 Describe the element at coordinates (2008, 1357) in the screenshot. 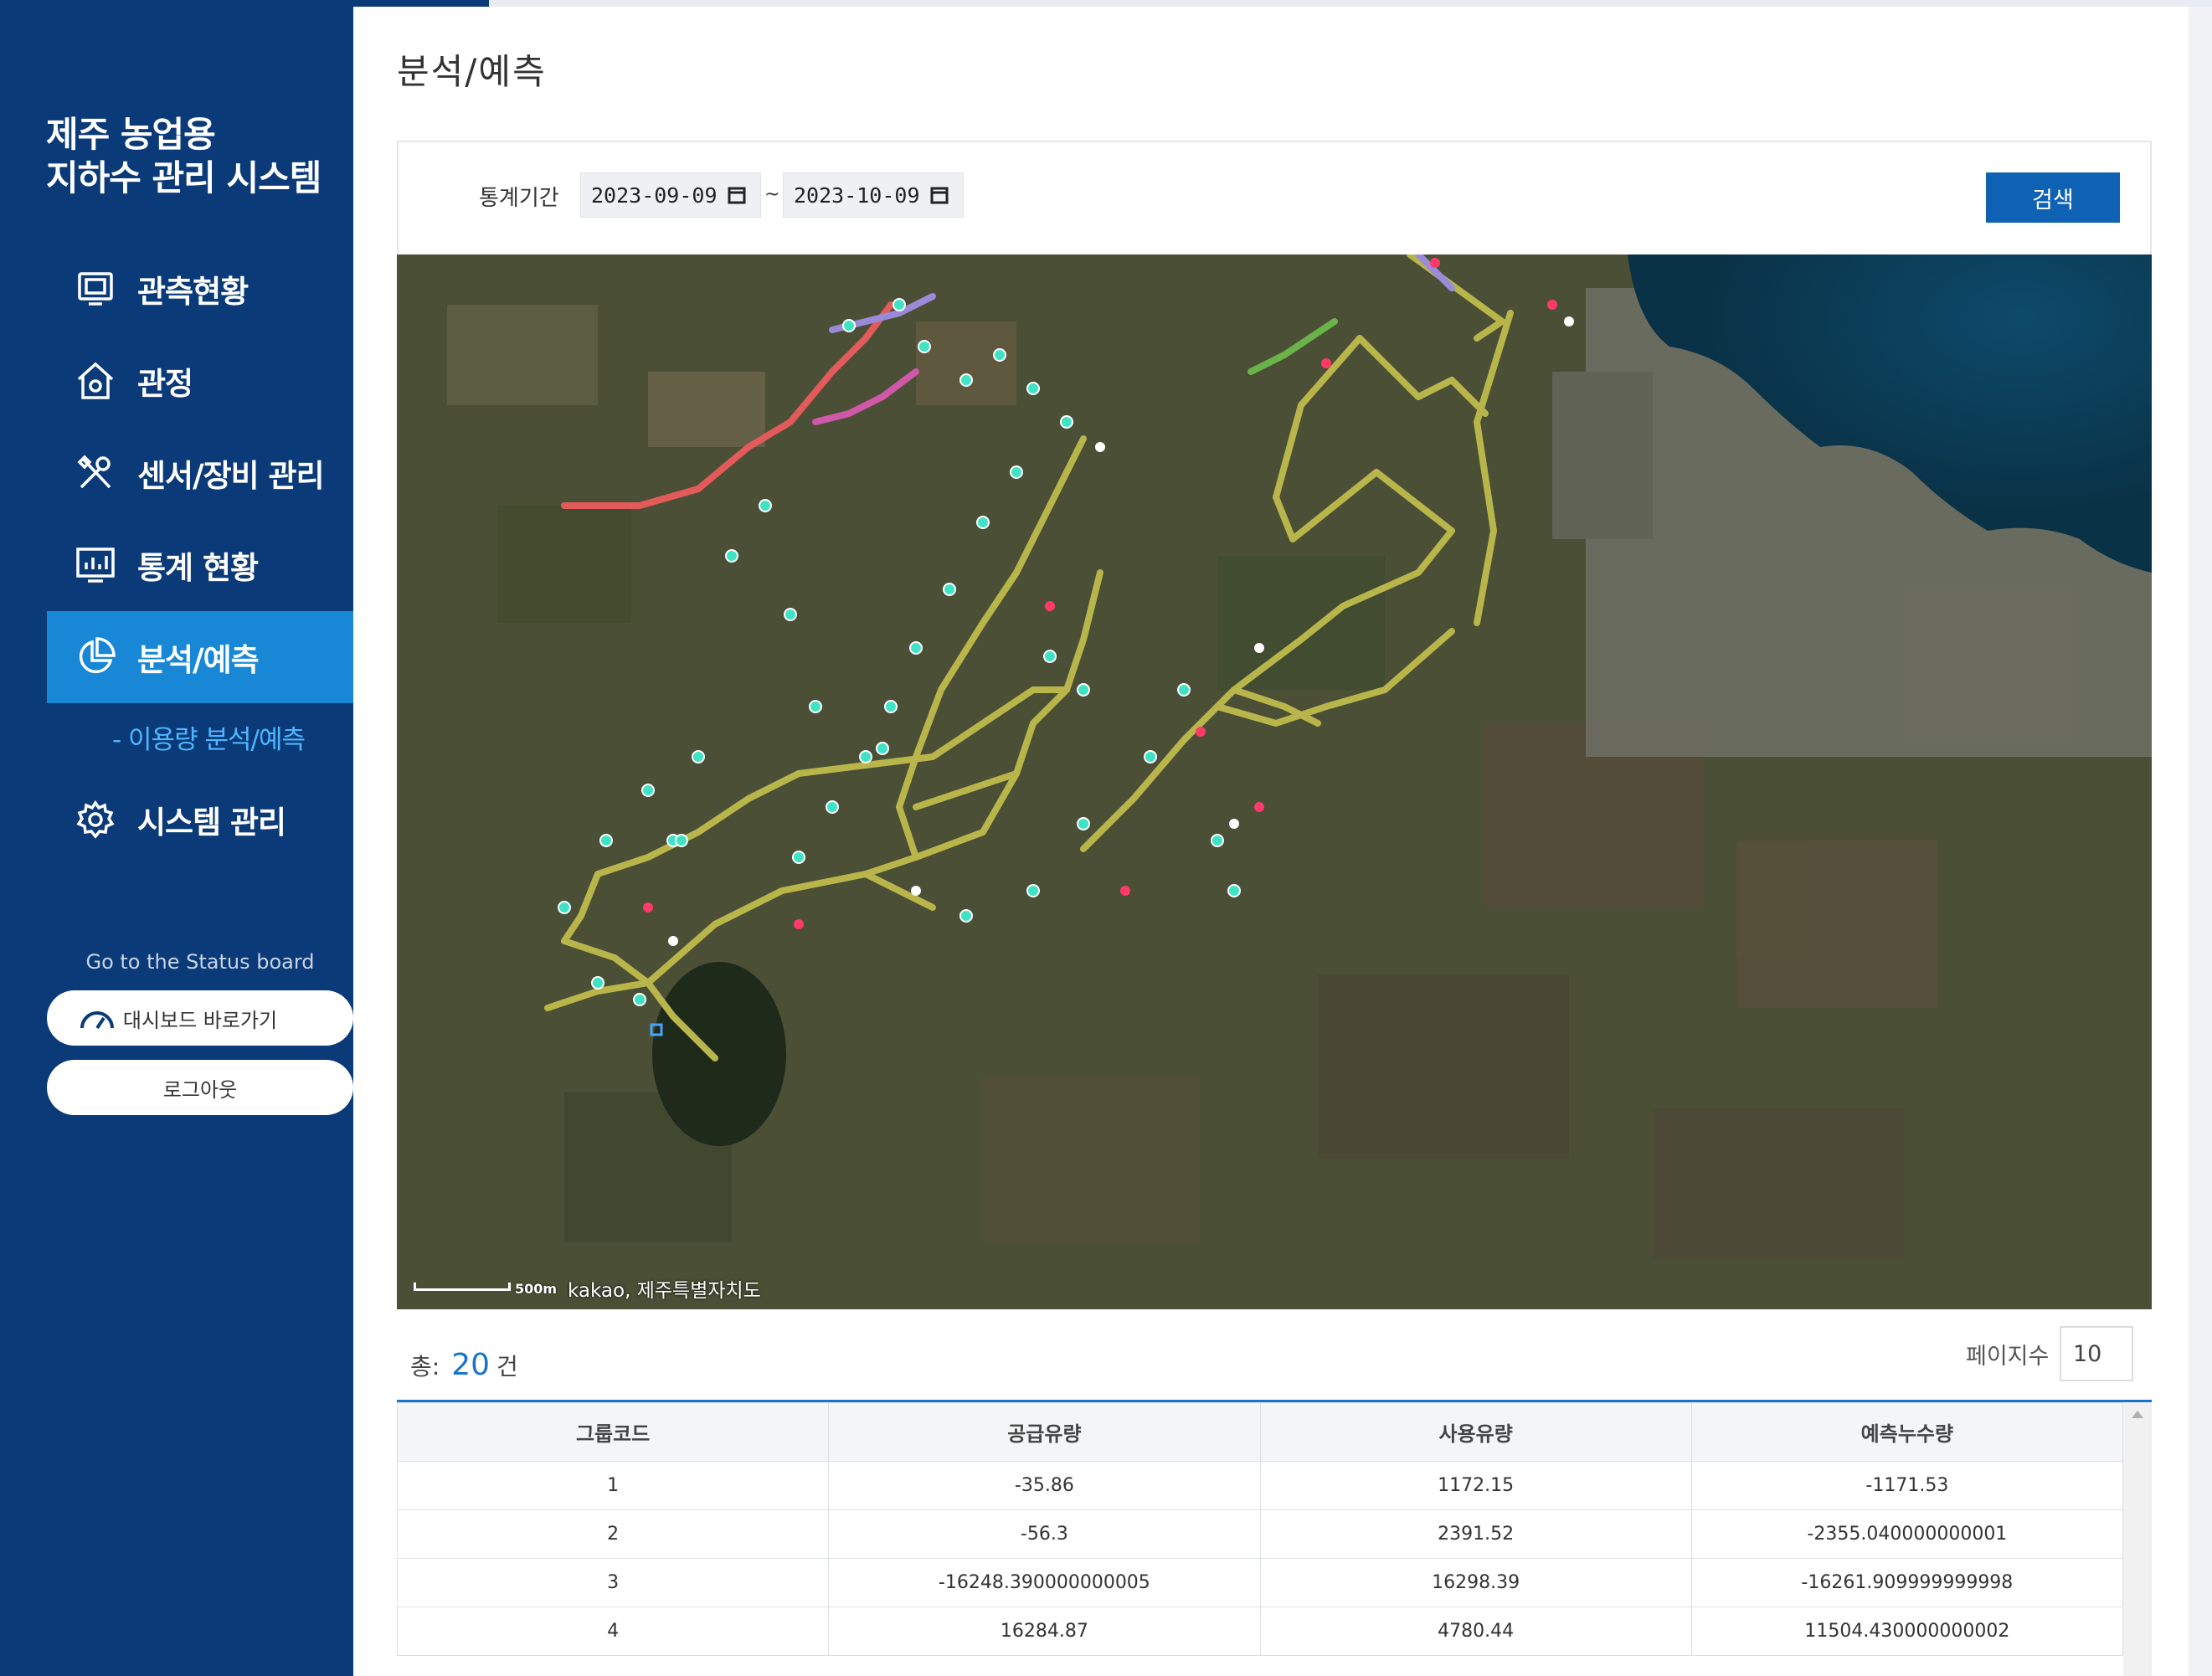

I see `page-size-label: 페이지수` at that location.